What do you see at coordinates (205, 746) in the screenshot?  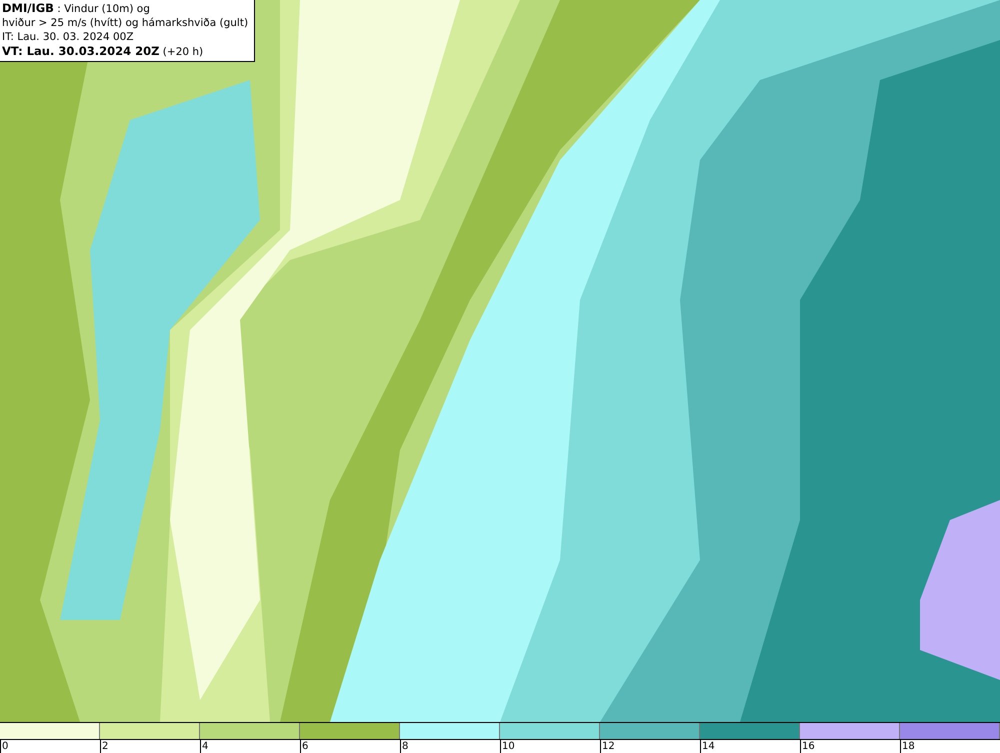 I see `scale-label: 4` at bounding box center [205, 746].